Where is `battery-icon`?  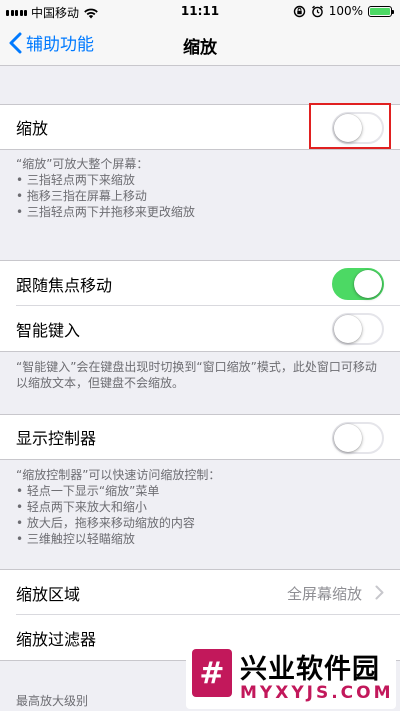
battery-icon is located at coordinates (381, 11).